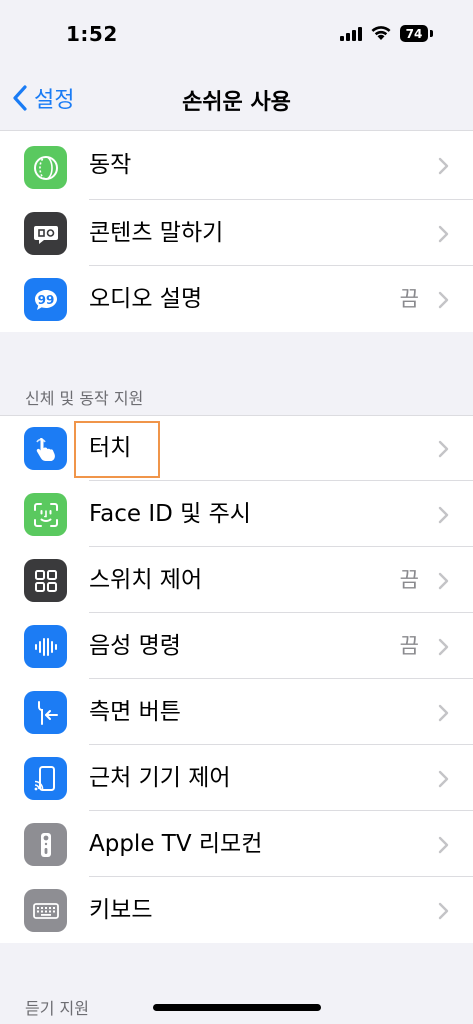 This screenshot has width=473, height=1024. Describe the element at coordinates (236, 646) in the screenshot. I see `list-item-voice-control: 음성 명령 끔` at that location.